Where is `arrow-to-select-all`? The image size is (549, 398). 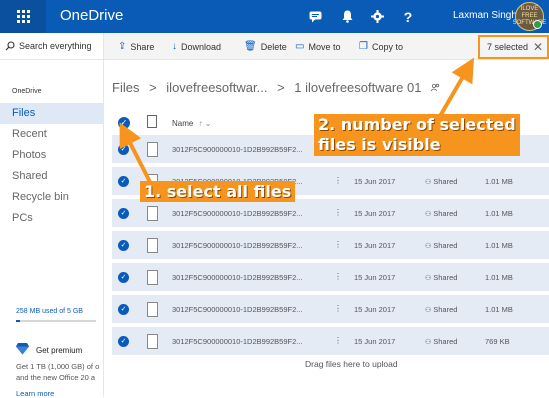
arrow-to-select-all is located at coordinates (135, 152).